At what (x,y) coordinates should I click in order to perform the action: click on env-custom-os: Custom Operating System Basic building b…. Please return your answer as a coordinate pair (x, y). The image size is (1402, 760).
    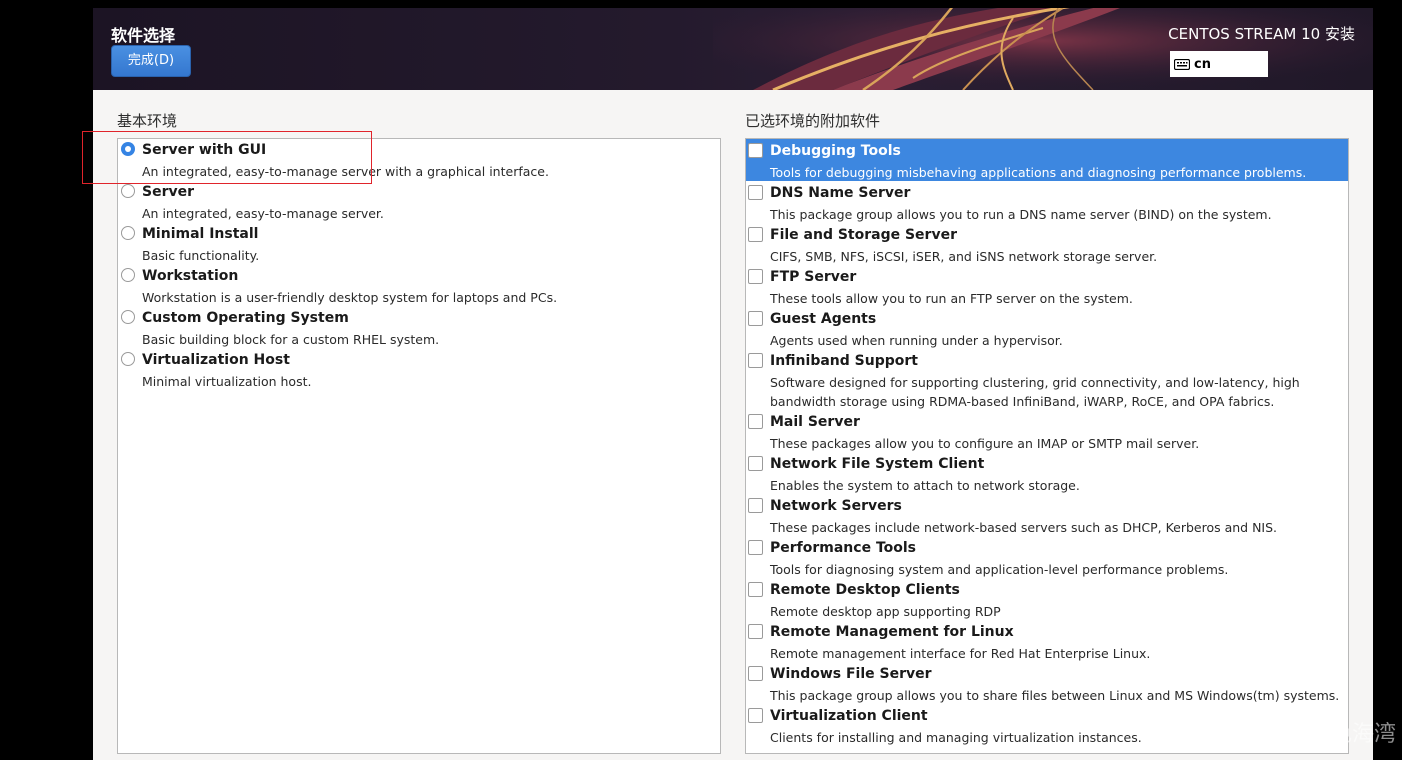
    Looking at the image, I should click on (419, 328).